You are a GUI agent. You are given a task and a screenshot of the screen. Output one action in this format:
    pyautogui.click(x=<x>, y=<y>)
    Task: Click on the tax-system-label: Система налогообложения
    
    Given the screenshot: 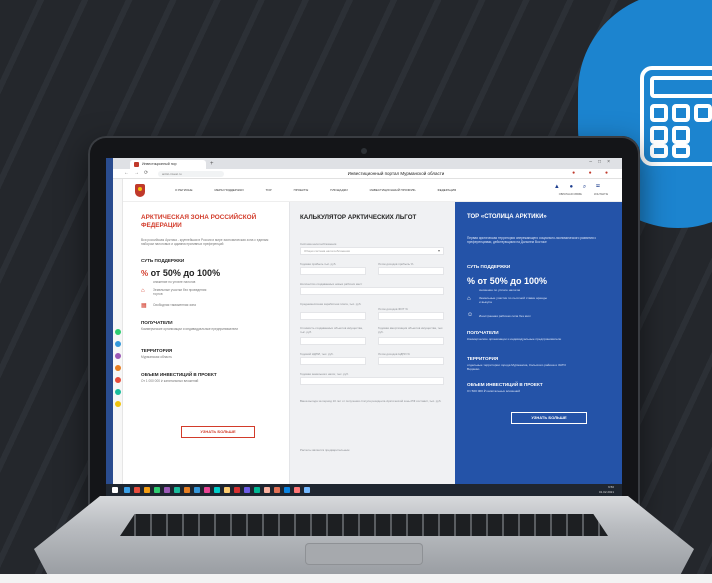 What is the action you would take?
    pyautogui.click(x=318, y=244)
    